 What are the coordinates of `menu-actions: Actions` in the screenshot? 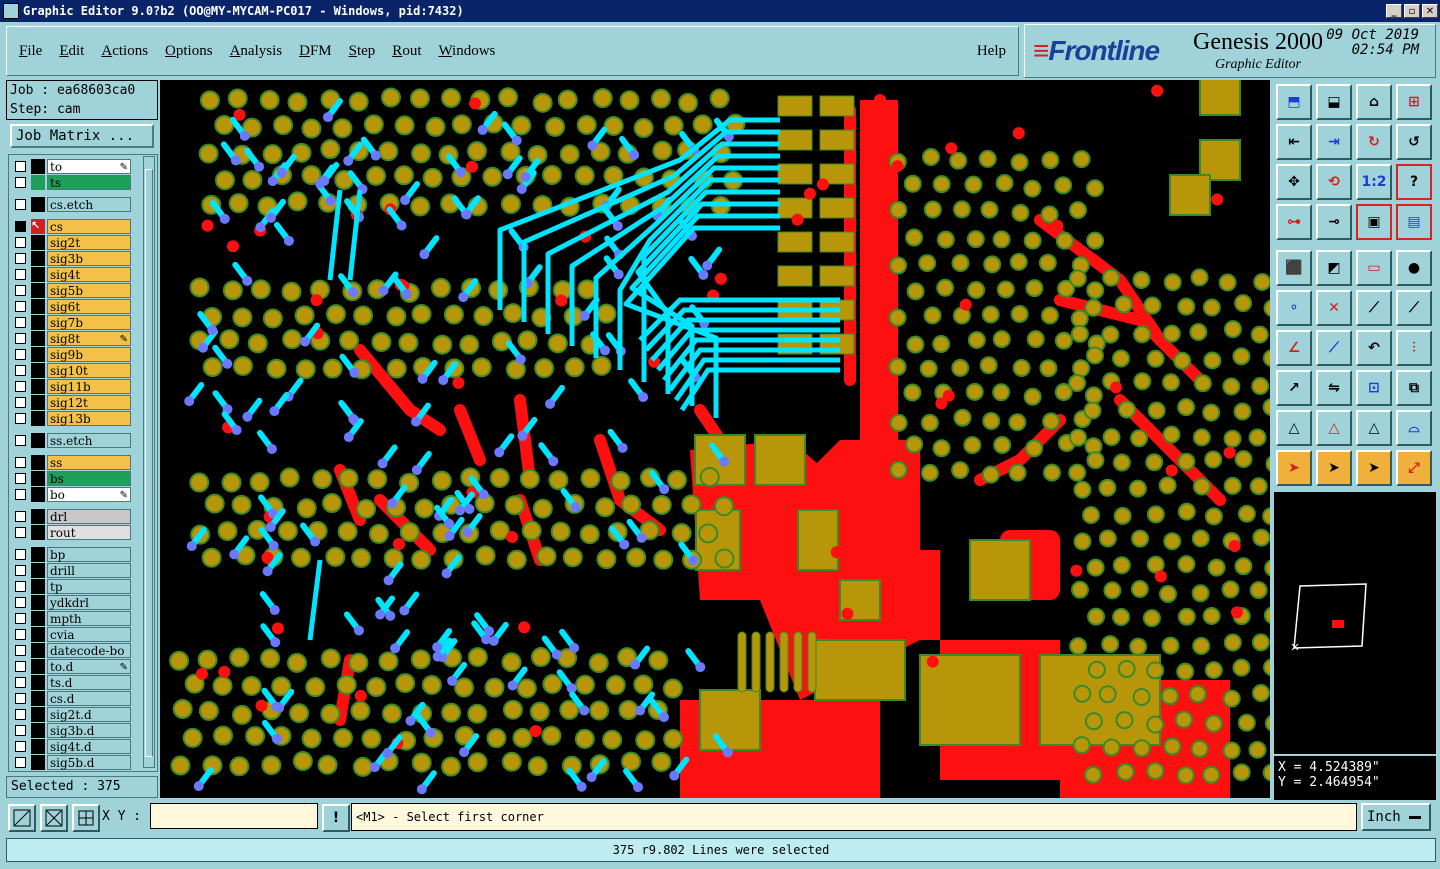 It's located at (124, 51).